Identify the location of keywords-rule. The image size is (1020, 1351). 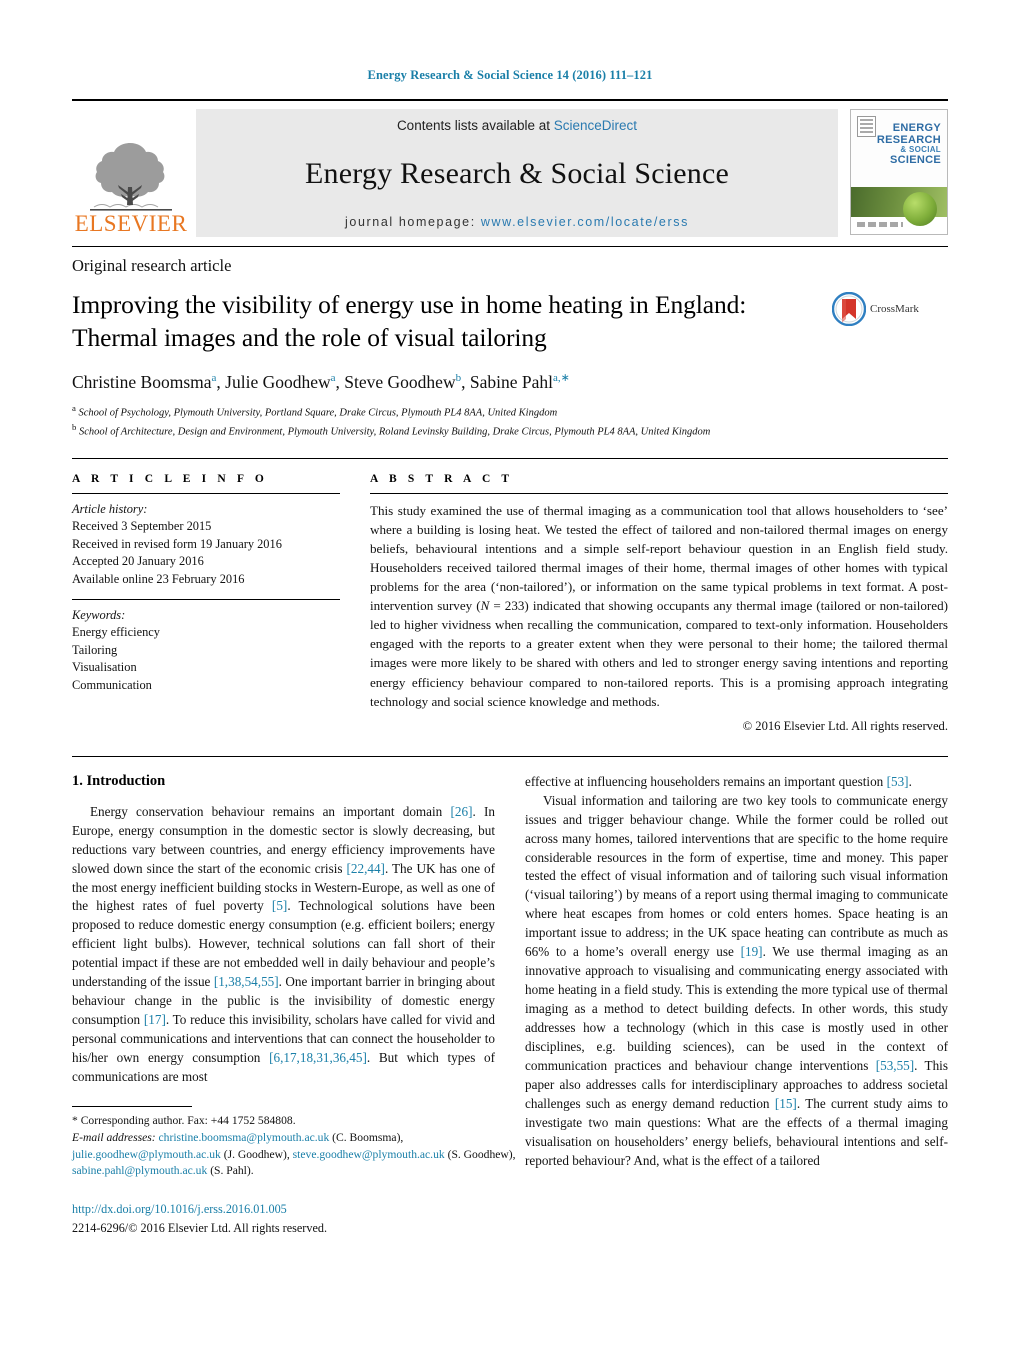
(206, 599).